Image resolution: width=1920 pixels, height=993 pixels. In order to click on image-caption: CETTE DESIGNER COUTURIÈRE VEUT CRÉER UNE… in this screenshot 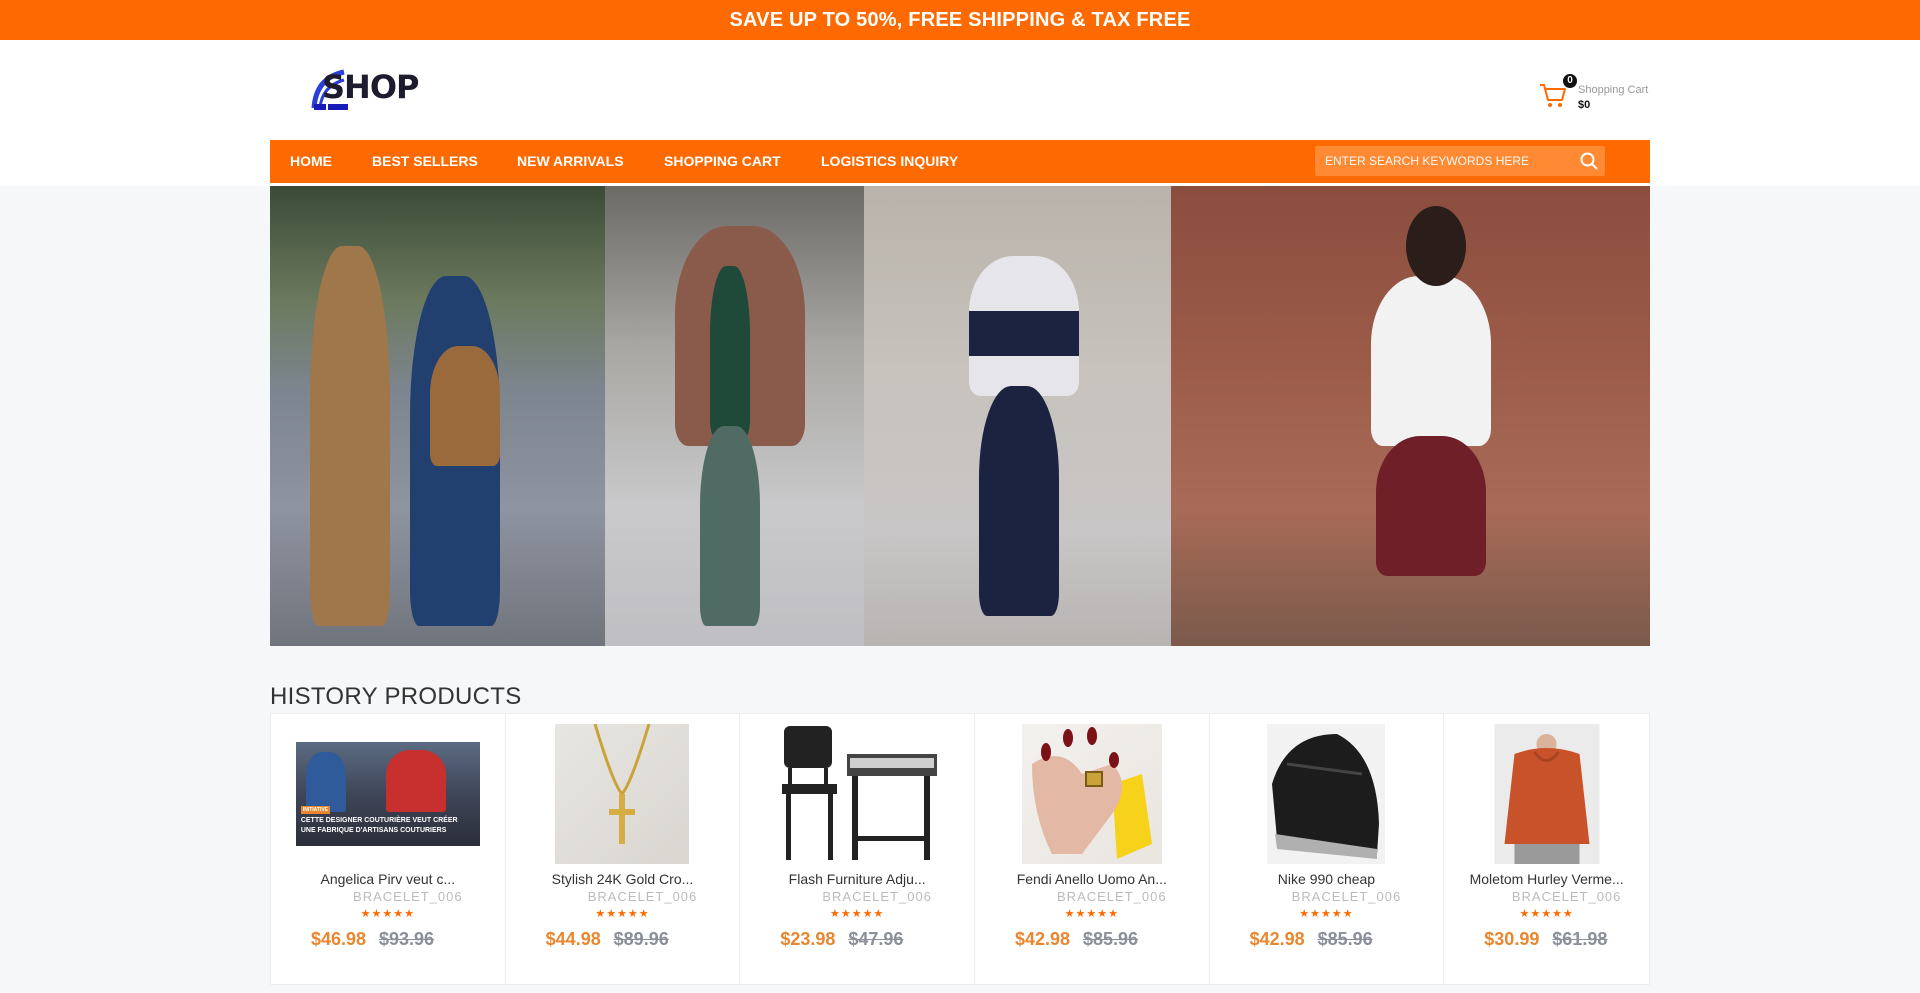, I will do `click(379, 826)`.